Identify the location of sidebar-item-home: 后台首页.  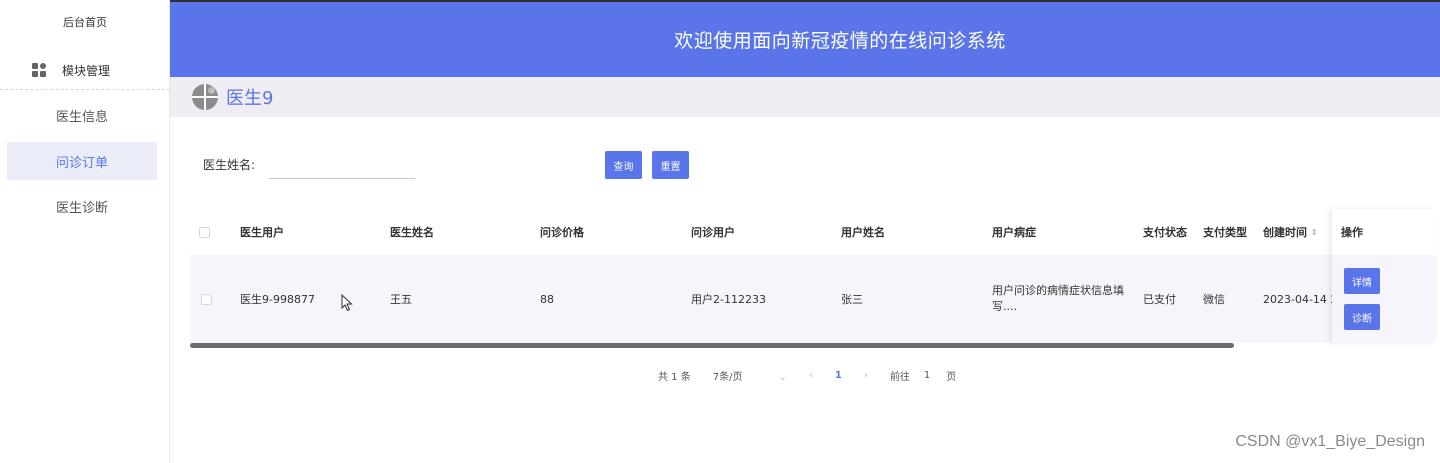
(85, 22).